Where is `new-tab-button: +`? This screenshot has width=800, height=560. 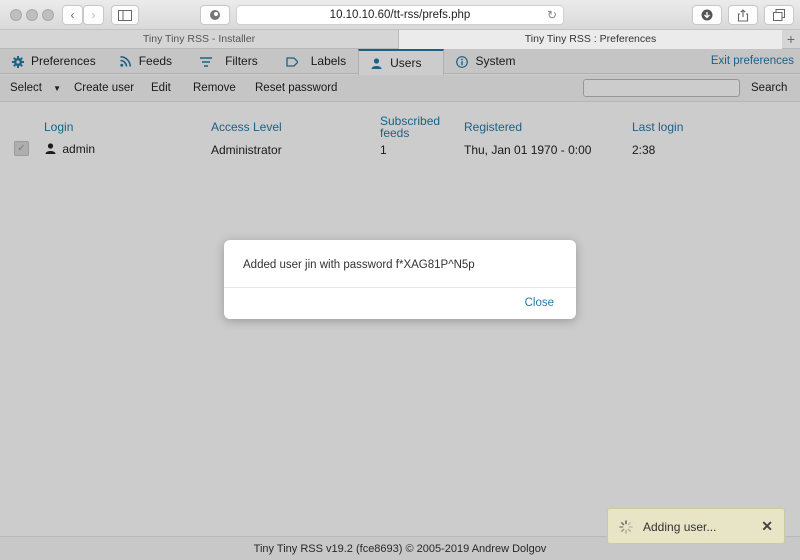
new-tab-button: + is located at coordinates (791, 39).